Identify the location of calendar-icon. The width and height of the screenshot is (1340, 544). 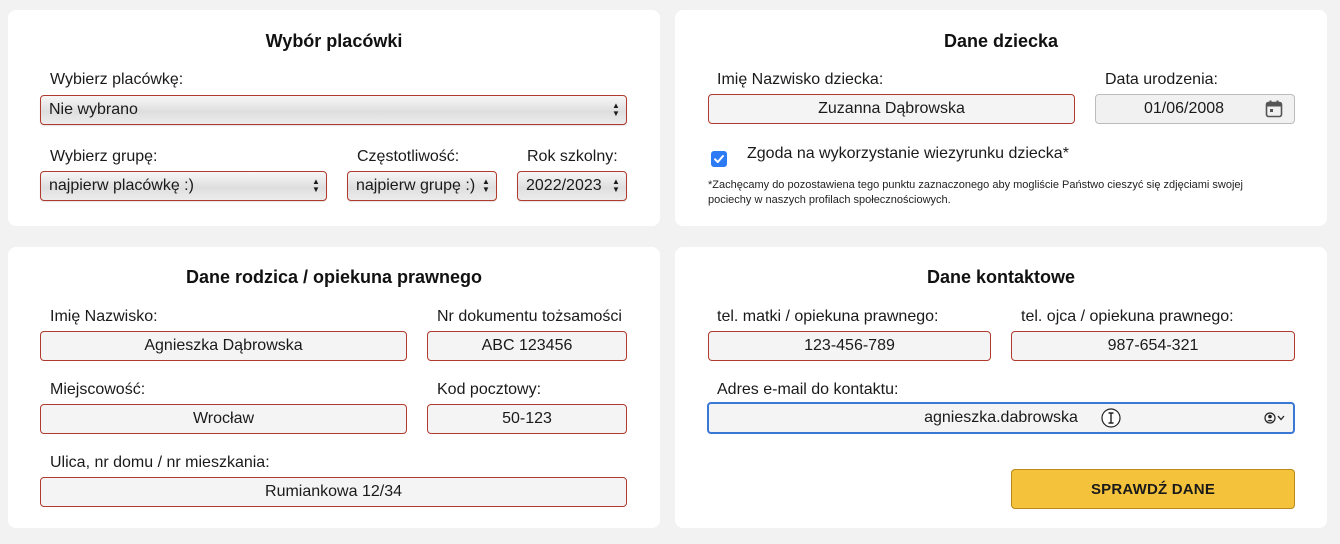
(1274, 109).